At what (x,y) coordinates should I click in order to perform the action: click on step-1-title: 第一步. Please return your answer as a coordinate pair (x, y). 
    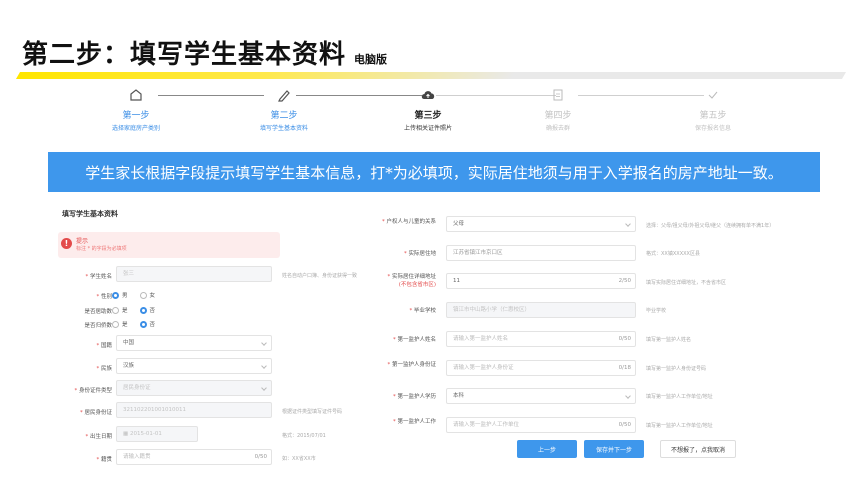
    Looking at the image, I should click on (136, 116).